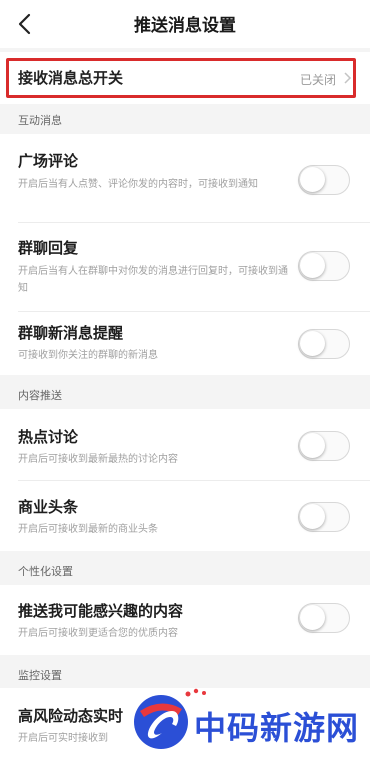 The image size is (370, 759). Describe the element at coordinates (185, 516) in the screenshot. I see `list-item: 商业头条 开启后可接收到最新的商业头条` at that location.